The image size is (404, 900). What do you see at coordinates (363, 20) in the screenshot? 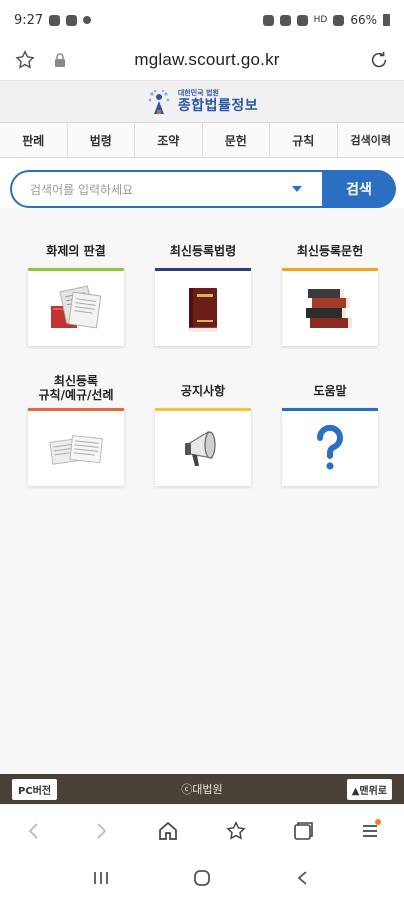
I see `battery-percent: 66%` at bounding box center [363, 20].